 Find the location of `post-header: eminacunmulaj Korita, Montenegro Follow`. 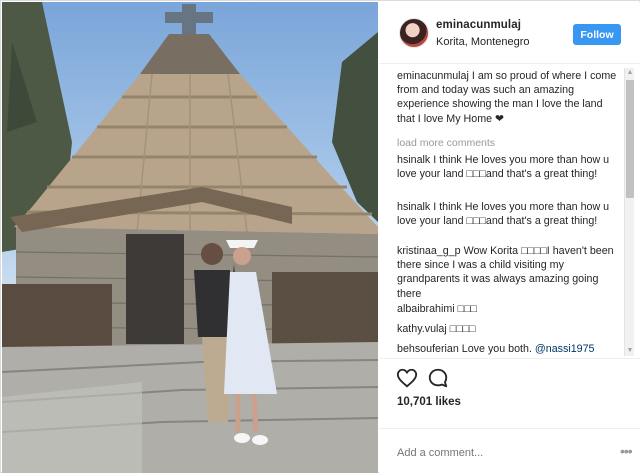

post-header: eminacunmulaj Korita, Montenegro Follow is located at coordinates (509, 33).